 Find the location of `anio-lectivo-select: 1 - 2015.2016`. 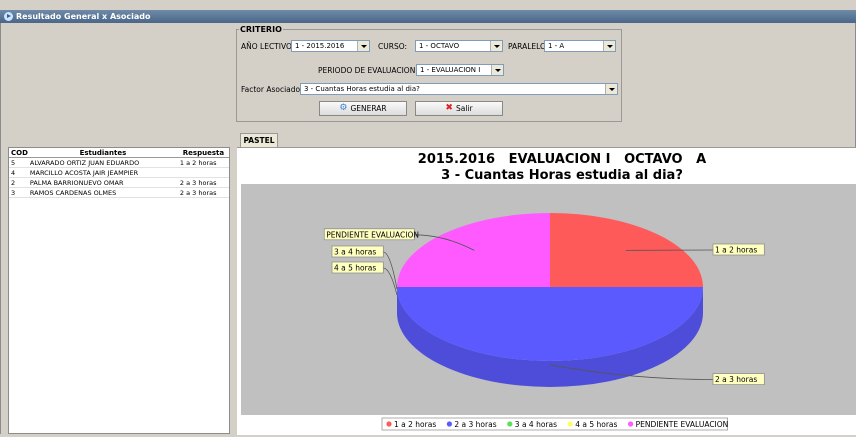

anio-lectivo-select: 1 - 2015.2016 is located at coordinates (330, 46).